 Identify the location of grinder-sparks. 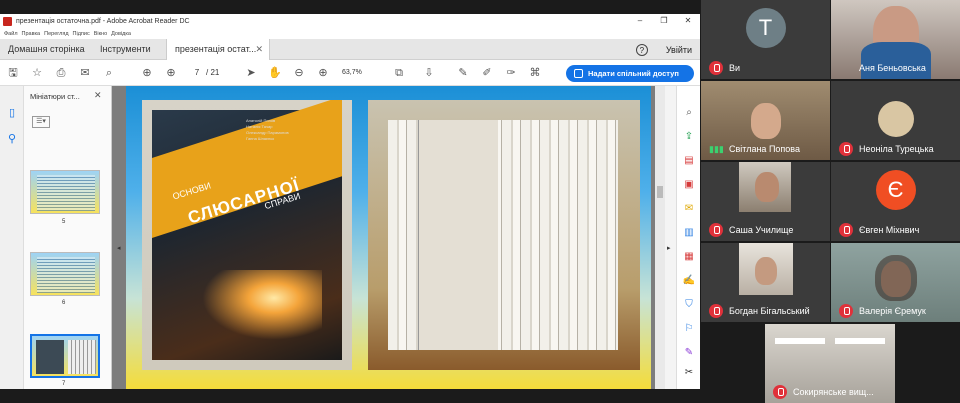
(262, 305).